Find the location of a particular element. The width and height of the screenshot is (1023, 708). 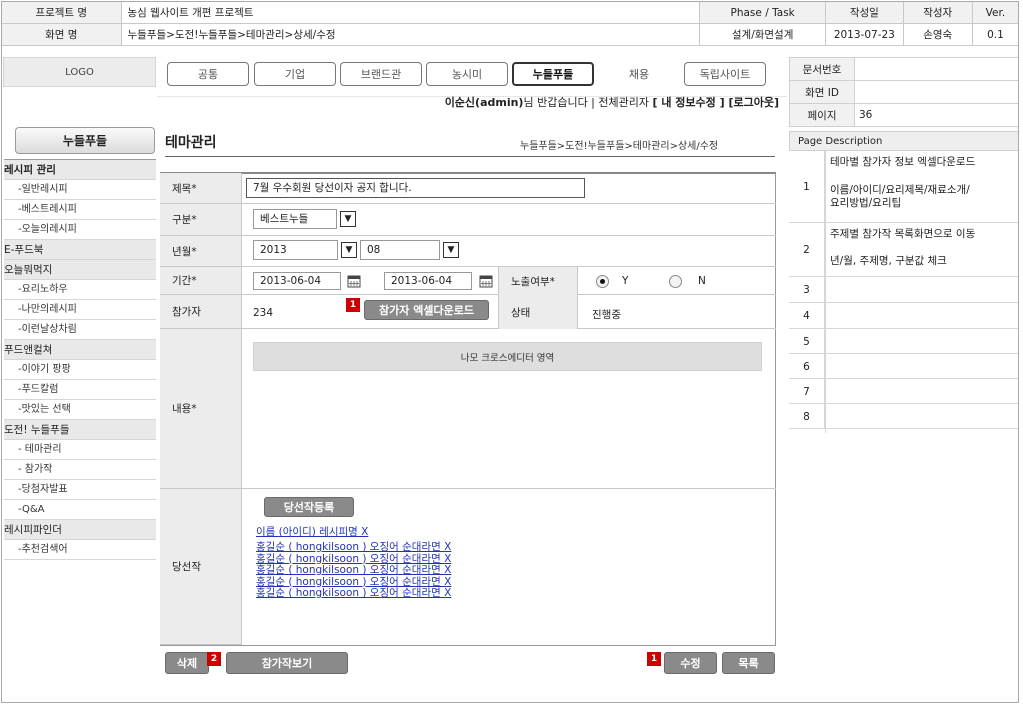

project-name: 농심 웹사이트 개편 프로젝트 is located at coordinates (410, 12).